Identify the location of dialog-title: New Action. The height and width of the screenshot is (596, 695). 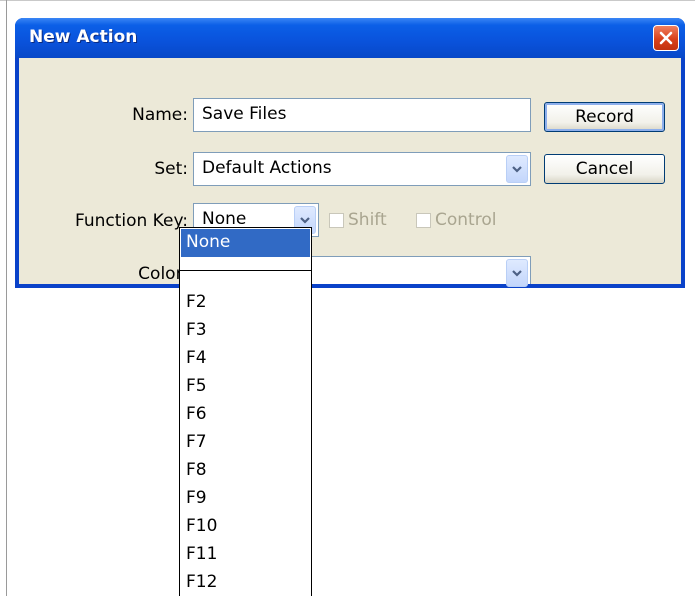
(83, 37).